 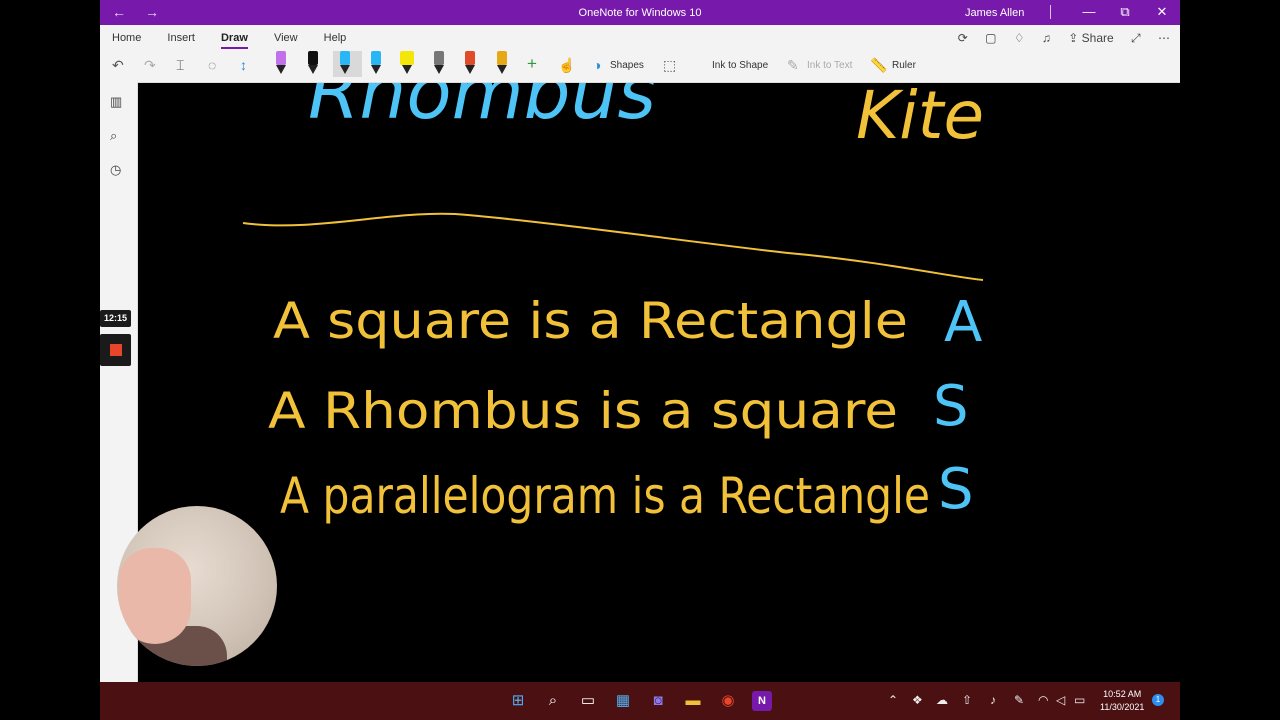 I want to click on ink-to-shape-icon: ⬚, so click(x=669, y=65).